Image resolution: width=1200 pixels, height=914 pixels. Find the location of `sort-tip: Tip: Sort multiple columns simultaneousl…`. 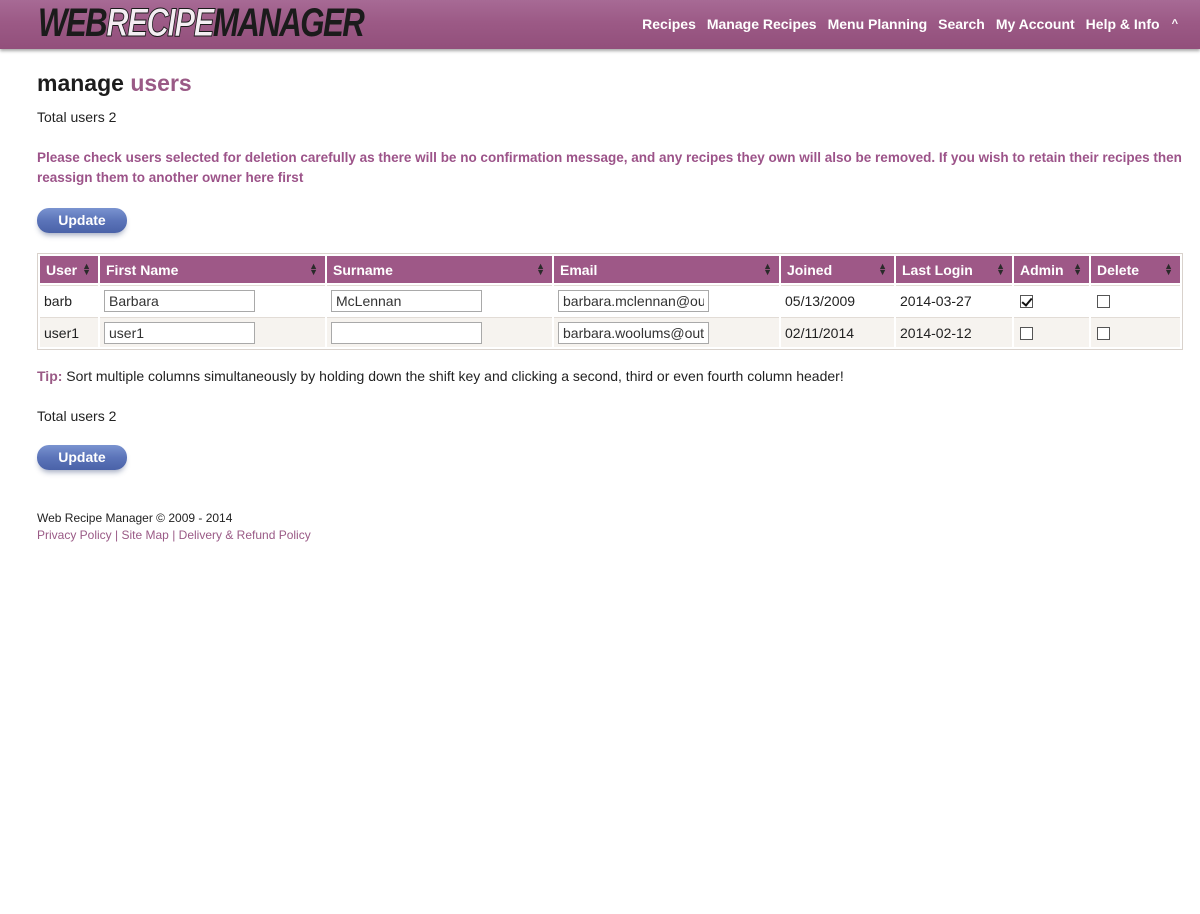

sort-tip: Tip: Sort multiple columns simultaneousl… is located at coordinates (610, 376).